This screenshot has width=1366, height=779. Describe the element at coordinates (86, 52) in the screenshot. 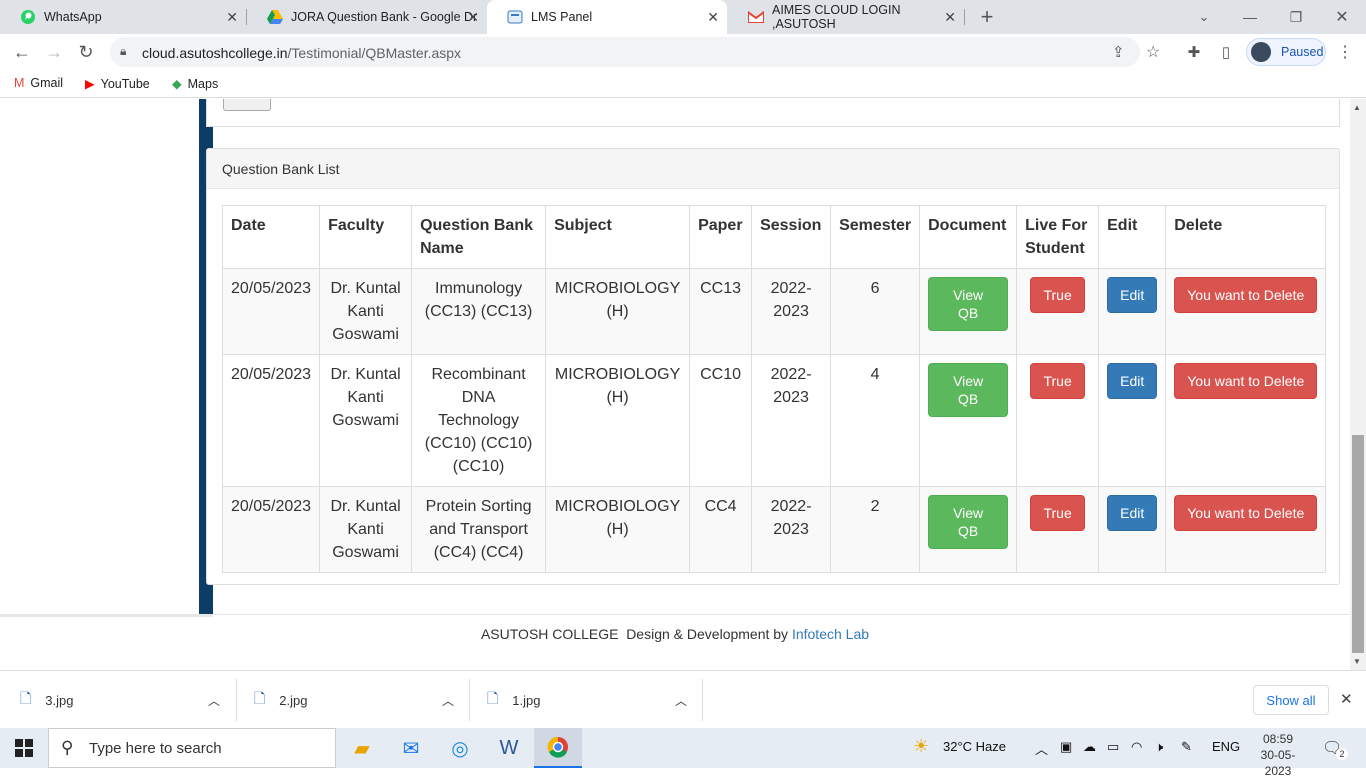

I see `reload-icon: ↻` at that location.